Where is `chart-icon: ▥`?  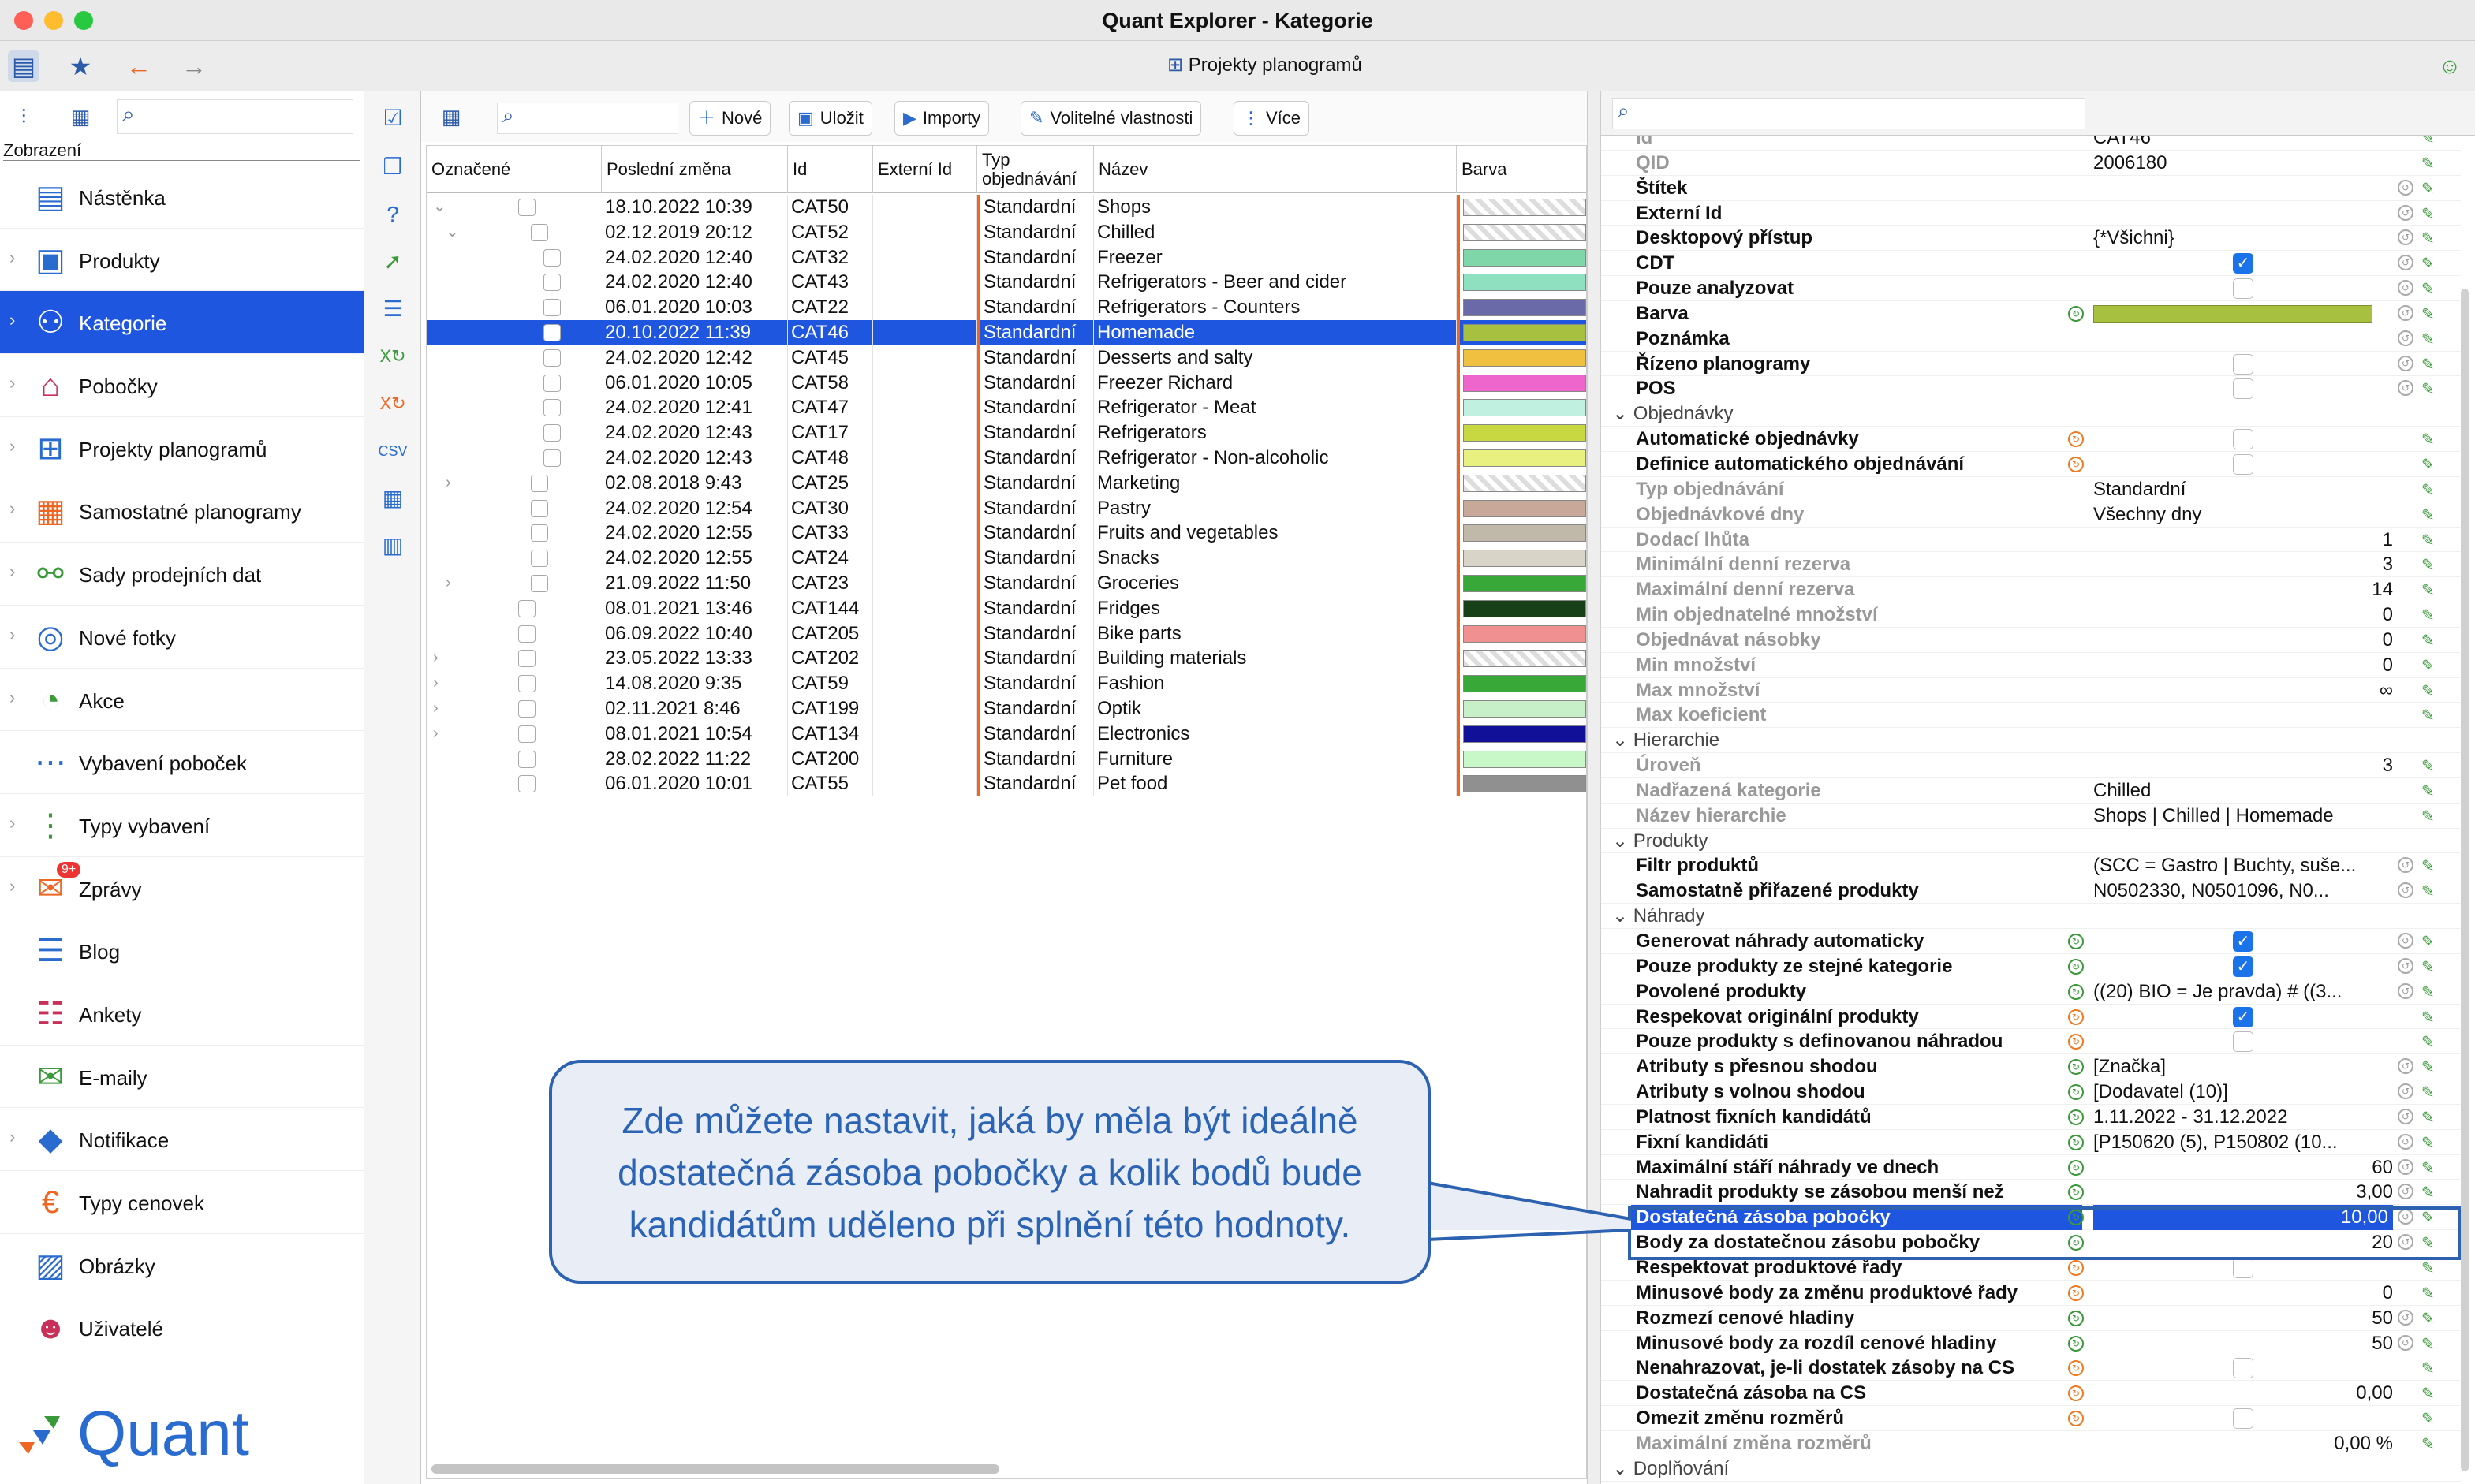
chart-icon: ▥ is located at coordinates (393, 545).